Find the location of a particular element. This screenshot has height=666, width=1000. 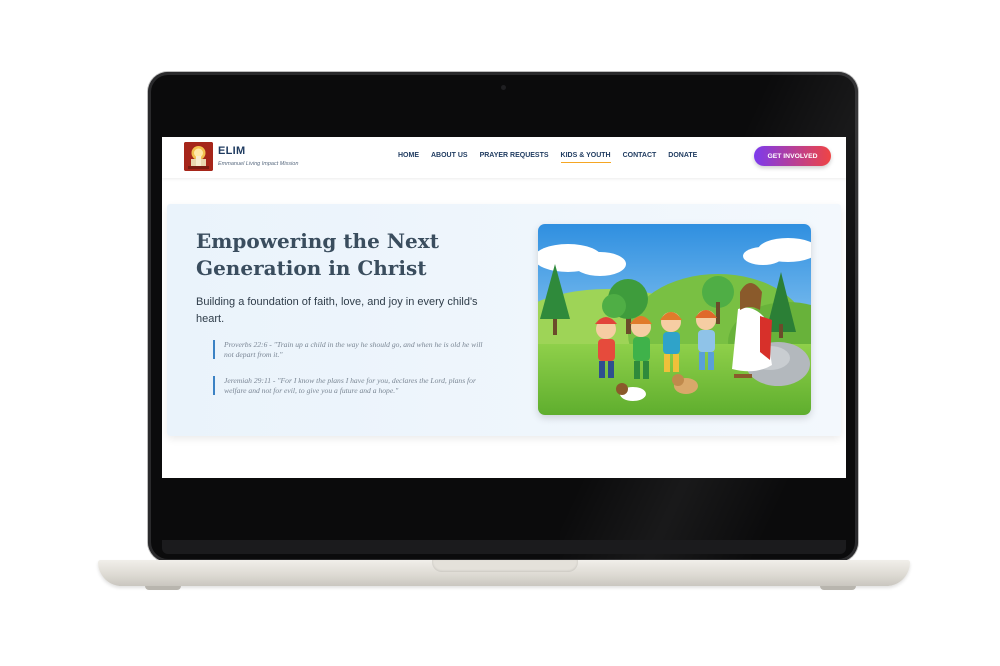

site-brand-name: ELIM is located at coordinates (231, 151).